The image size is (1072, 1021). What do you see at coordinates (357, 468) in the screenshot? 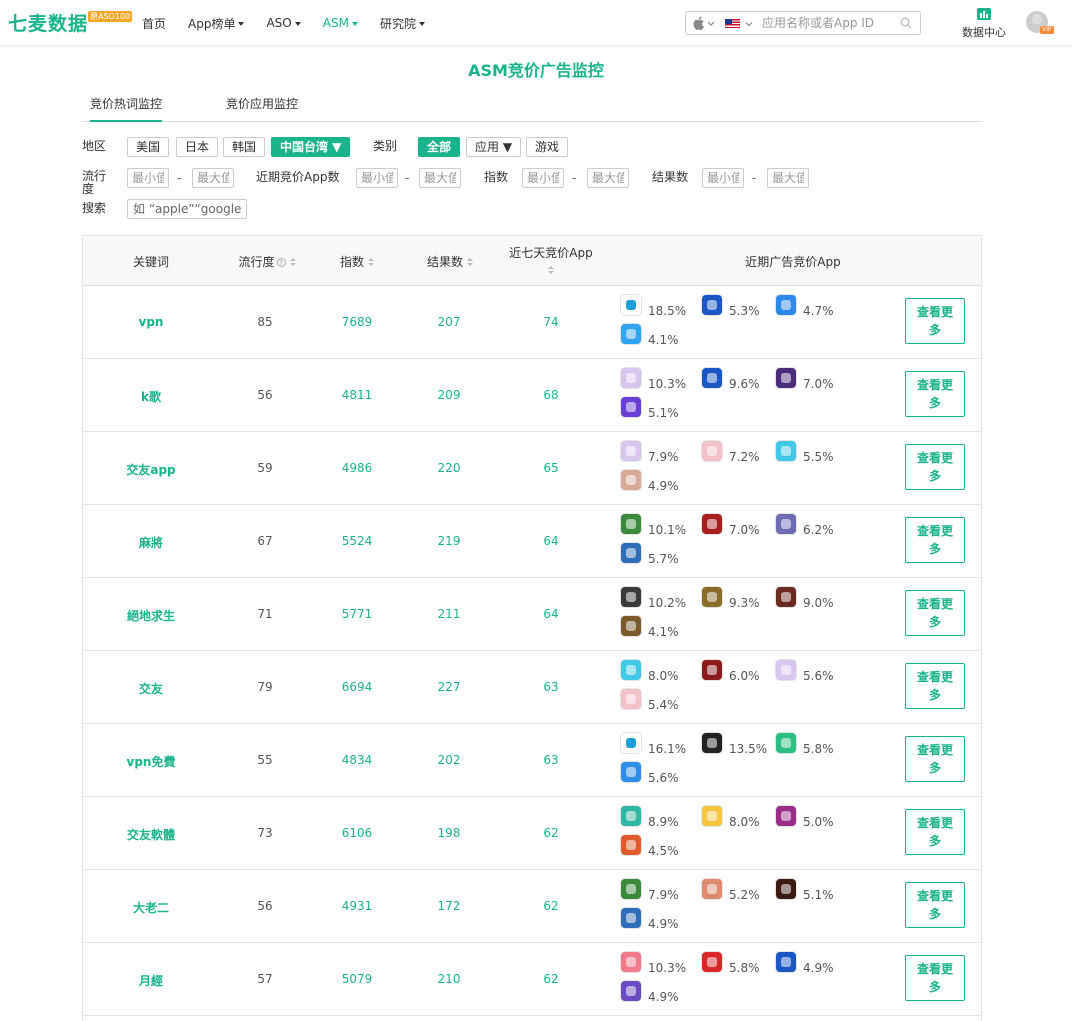
I see `index-value: 4986` at bounding box center [357, 468].